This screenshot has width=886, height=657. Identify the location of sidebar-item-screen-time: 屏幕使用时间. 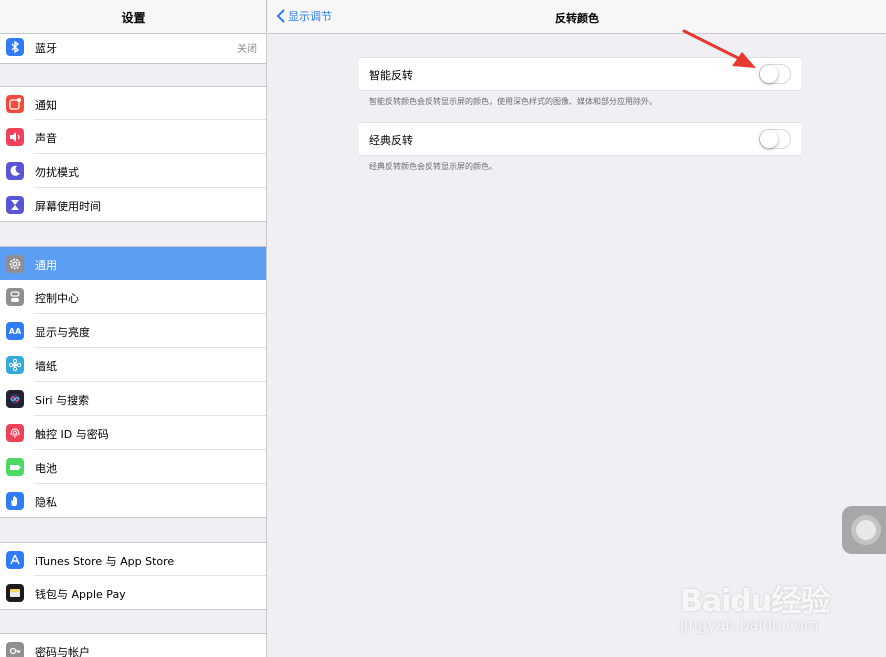
(133, 205).